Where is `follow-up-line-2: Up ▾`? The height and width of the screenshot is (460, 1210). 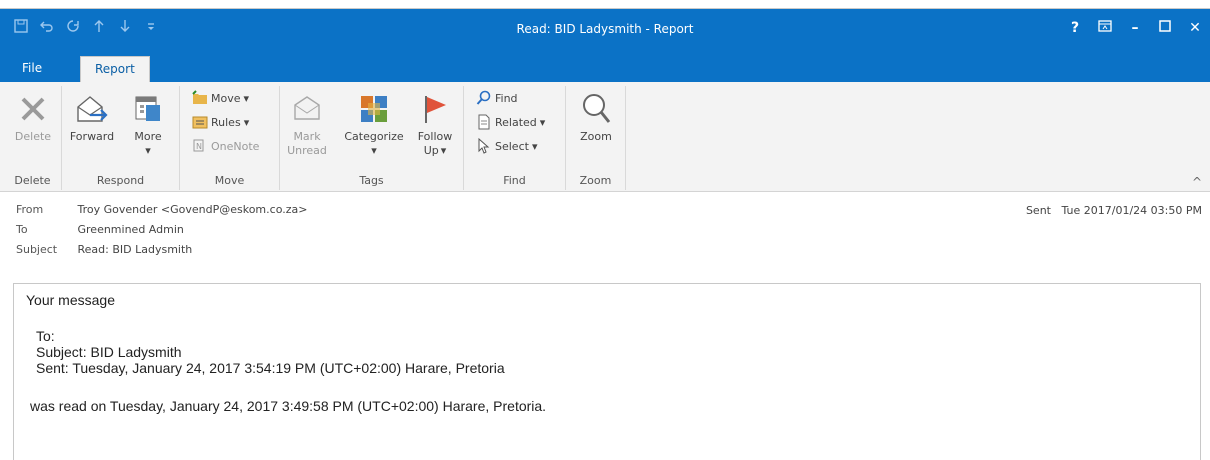
follow-up-line-2: Up ▾ is located at coordinates (435, 151).